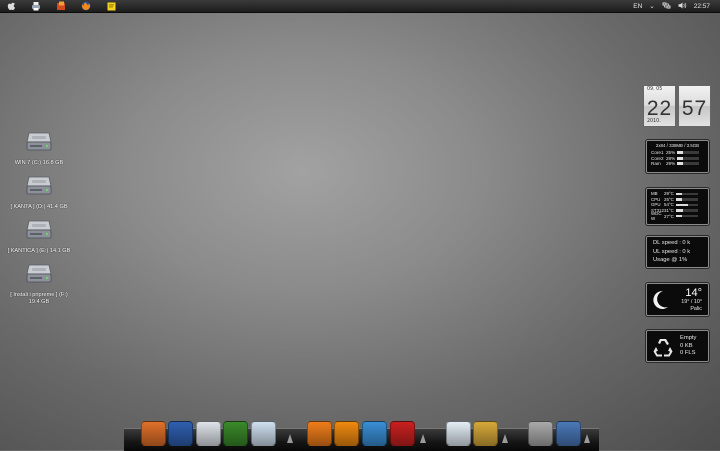 The height and width of the screenshot is (451, 720). I want to click on dock-avast-icon, so click(319, 433).